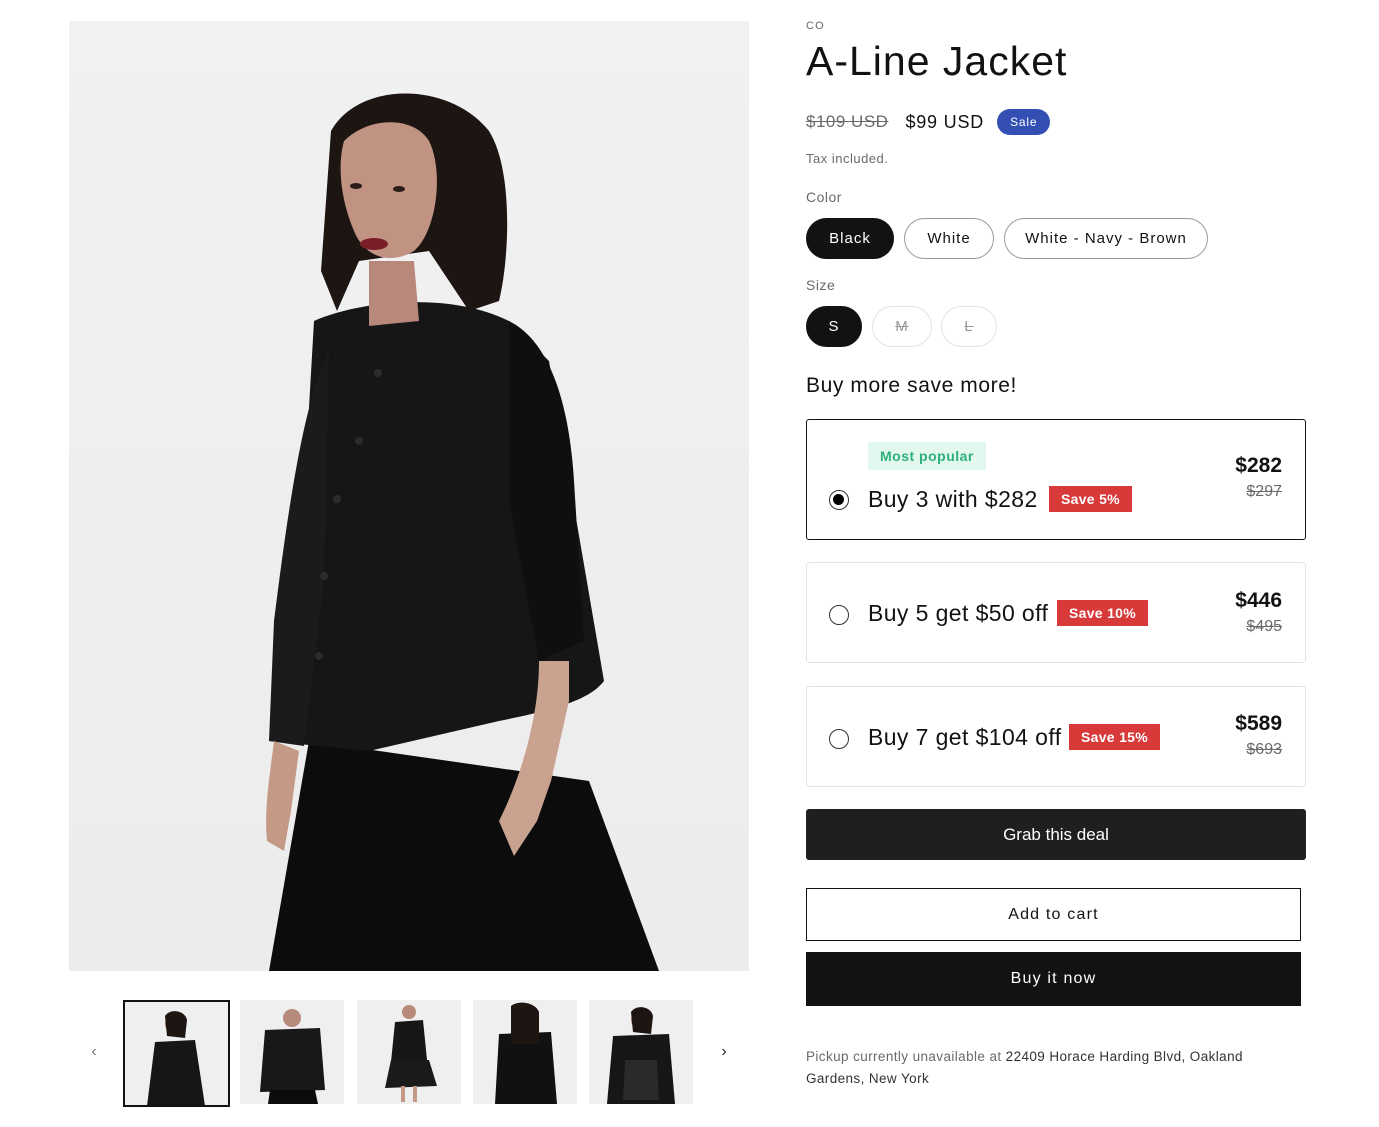 The width and height of the screenshot is (1379, 1127). Describe the element at coordinates (902, 326) in the screenshot. I see `size-swatch-m: M` at that location.